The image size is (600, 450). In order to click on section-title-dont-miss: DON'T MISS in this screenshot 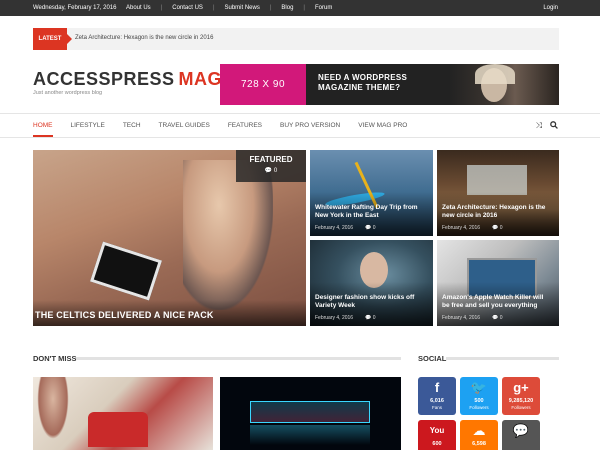, I will do `click(55, 358)`.